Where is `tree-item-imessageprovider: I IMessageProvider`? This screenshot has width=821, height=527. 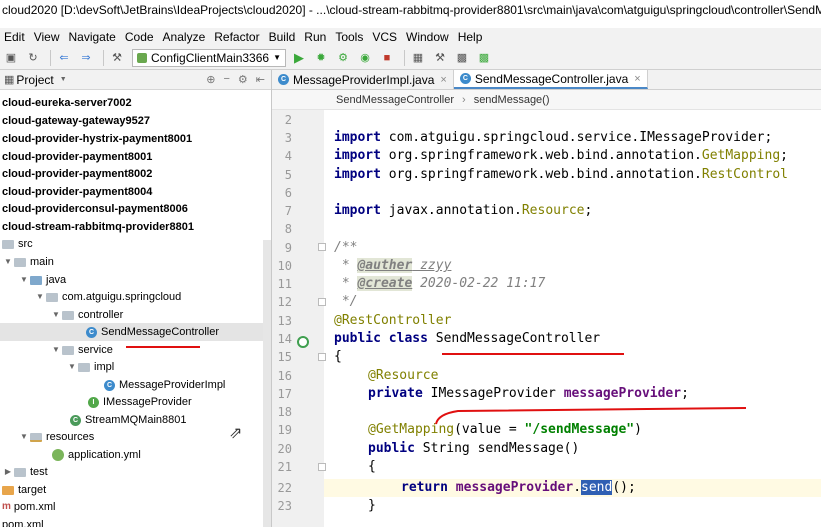 tree-item-imessageprovider: I IMessageProvider is located at coordinates (140, 402).